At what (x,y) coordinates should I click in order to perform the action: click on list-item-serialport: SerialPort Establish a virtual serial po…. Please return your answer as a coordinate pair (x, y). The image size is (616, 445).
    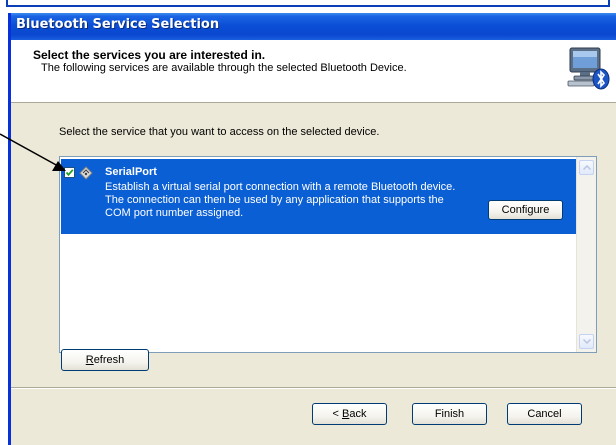
    Looking at the image, I should click on (318, 196).